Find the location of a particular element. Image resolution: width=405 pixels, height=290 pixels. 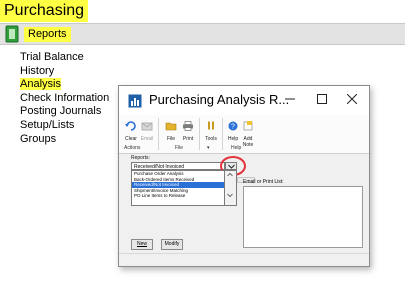

file-button: File is located at coordinates (171, 130).